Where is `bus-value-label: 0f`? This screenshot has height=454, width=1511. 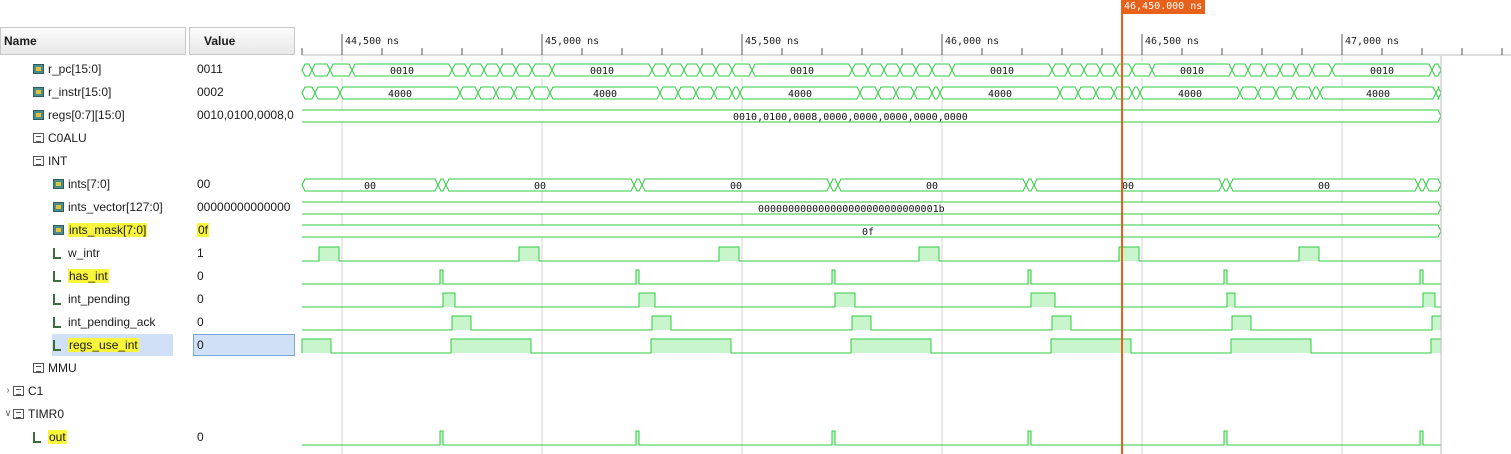 bus-value-label: 0f is located at coordinates (868, 232).